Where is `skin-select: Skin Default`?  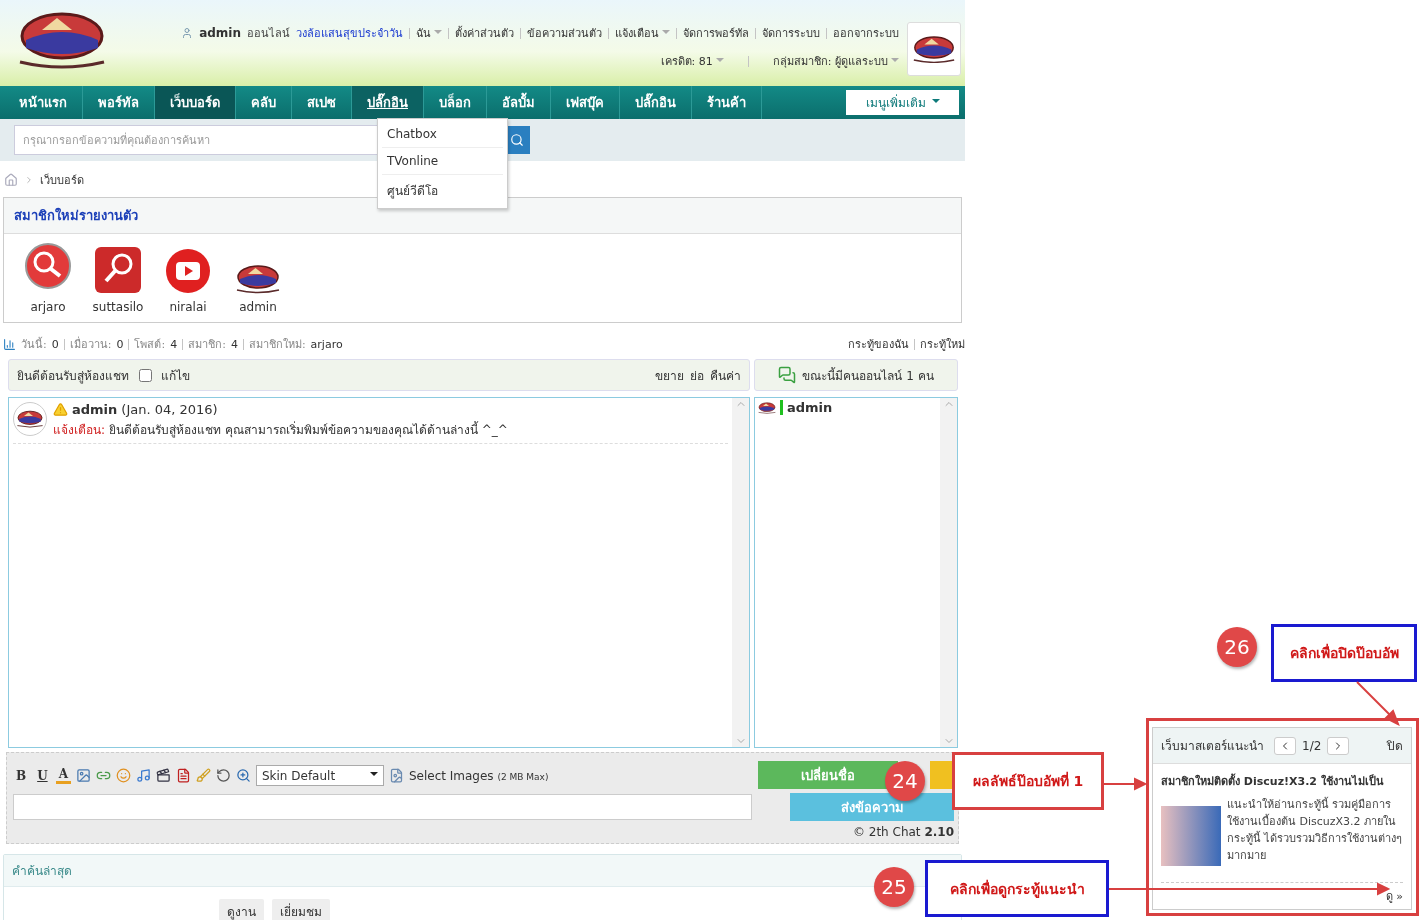
skin-select: Skin Default is located at coordinates (319, 775).